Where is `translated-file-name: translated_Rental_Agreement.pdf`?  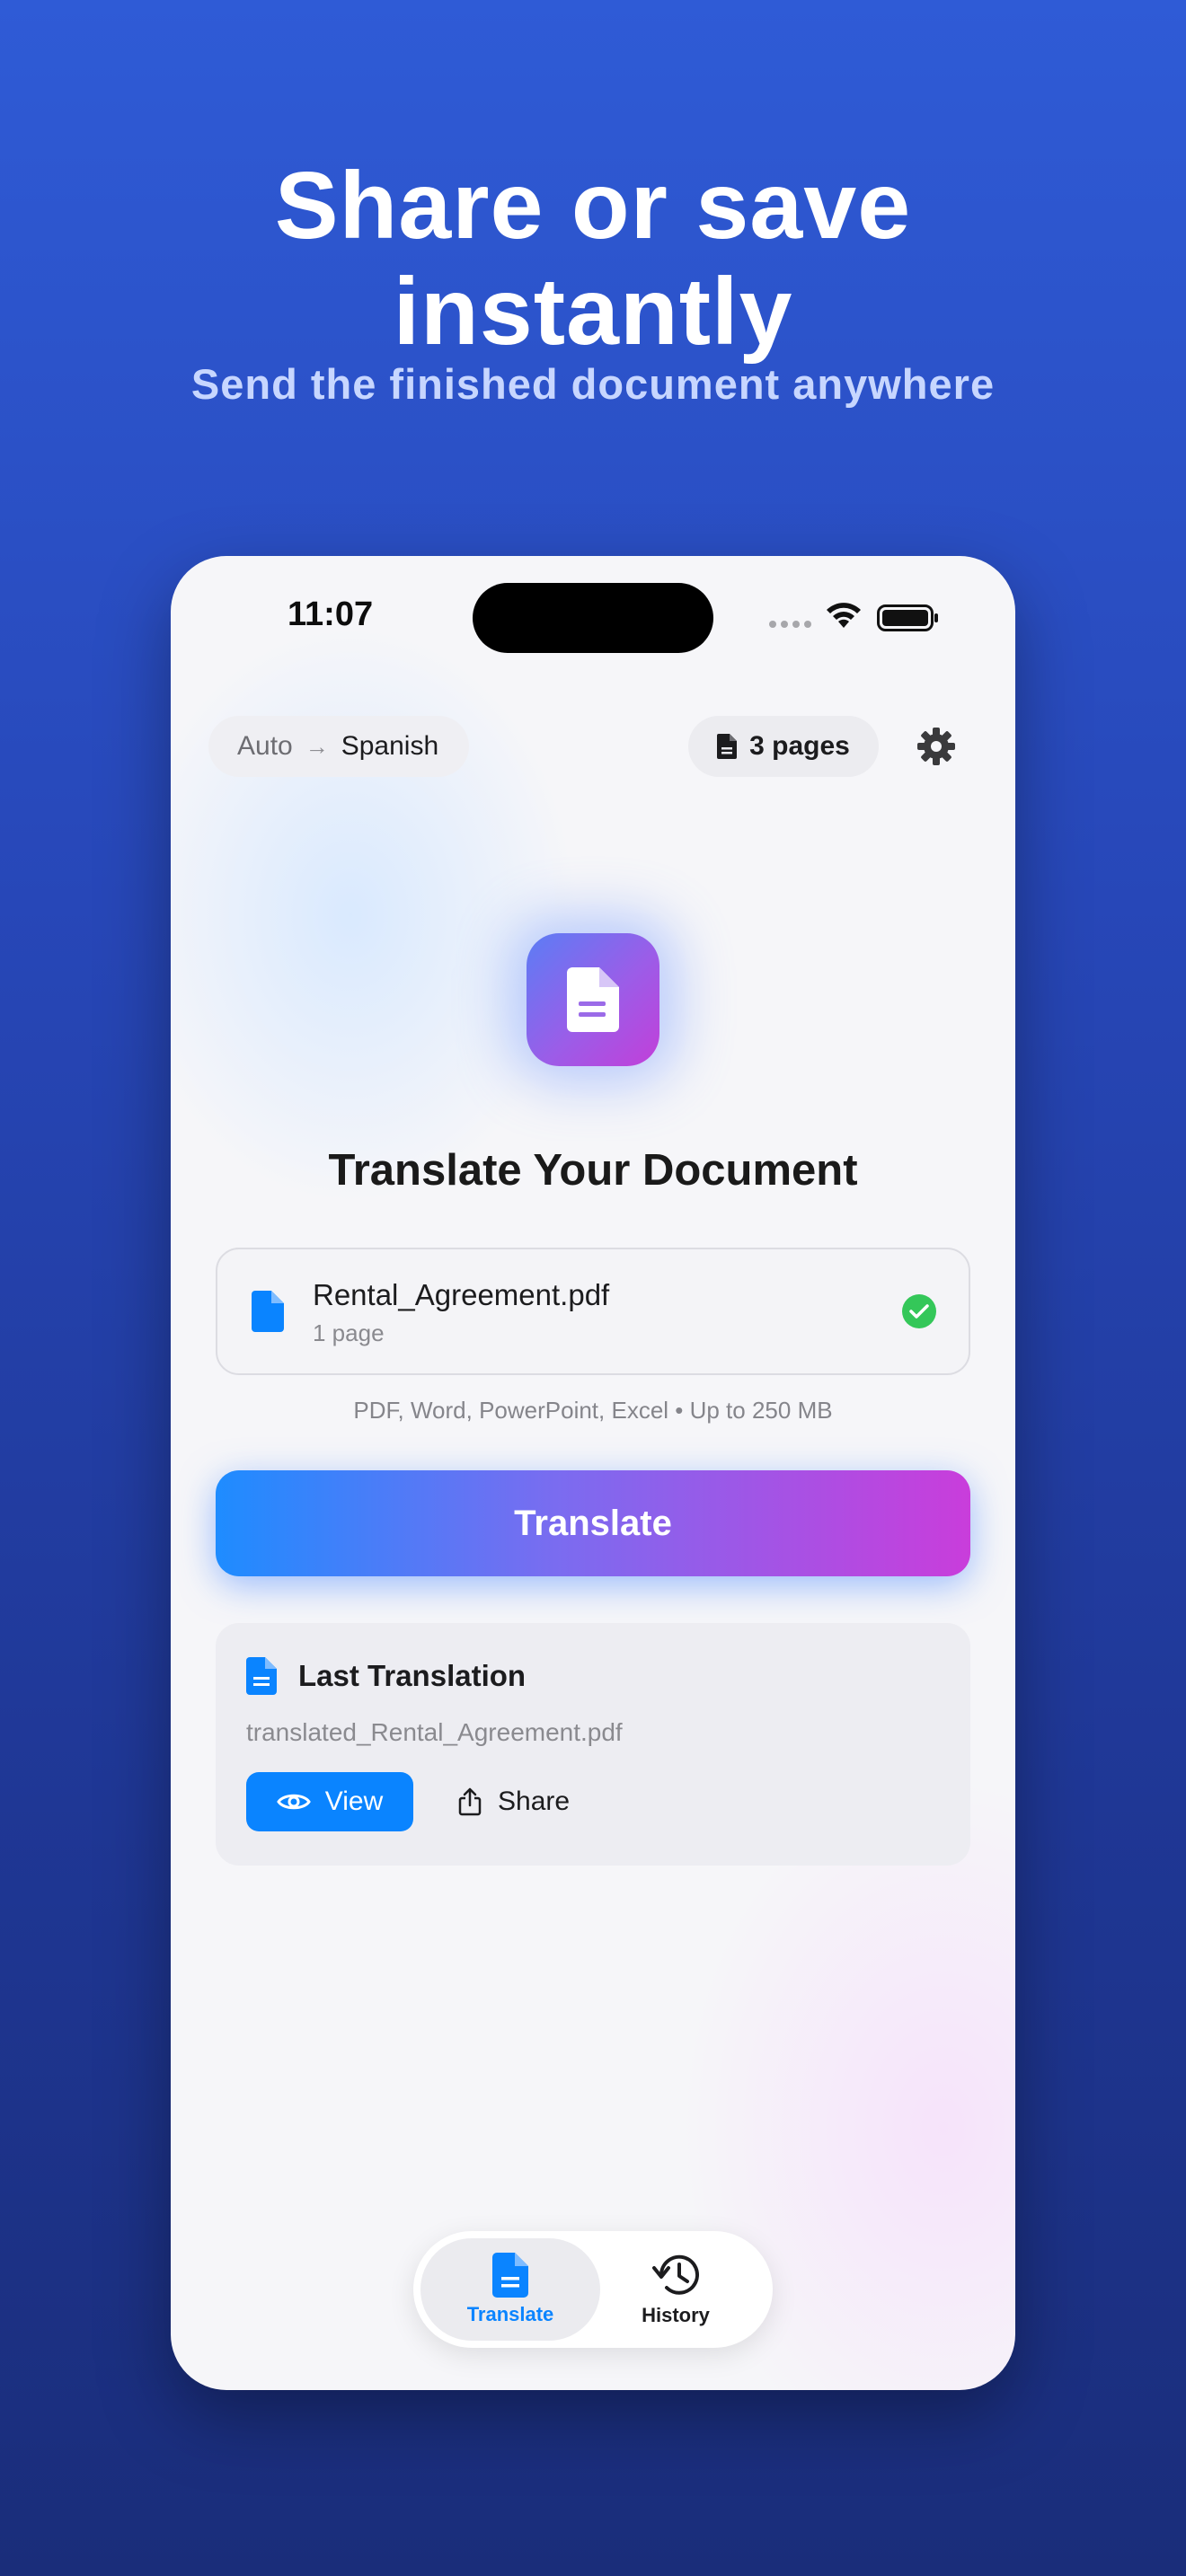
translated-file-name: translated_Rental_Agreement.pdf is located at coordinates (434, 1732).